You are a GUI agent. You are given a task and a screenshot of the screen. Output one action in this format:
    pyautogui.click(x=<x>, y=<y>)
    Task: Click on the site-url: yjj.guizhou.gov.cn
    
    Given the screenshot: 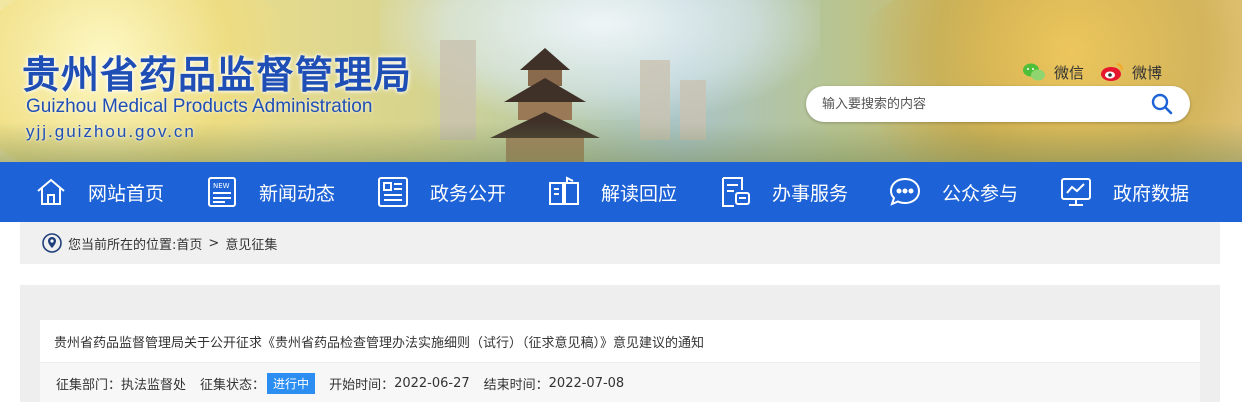 What is the action you would take?
    pyautogui.click(x=111, y=131)
    